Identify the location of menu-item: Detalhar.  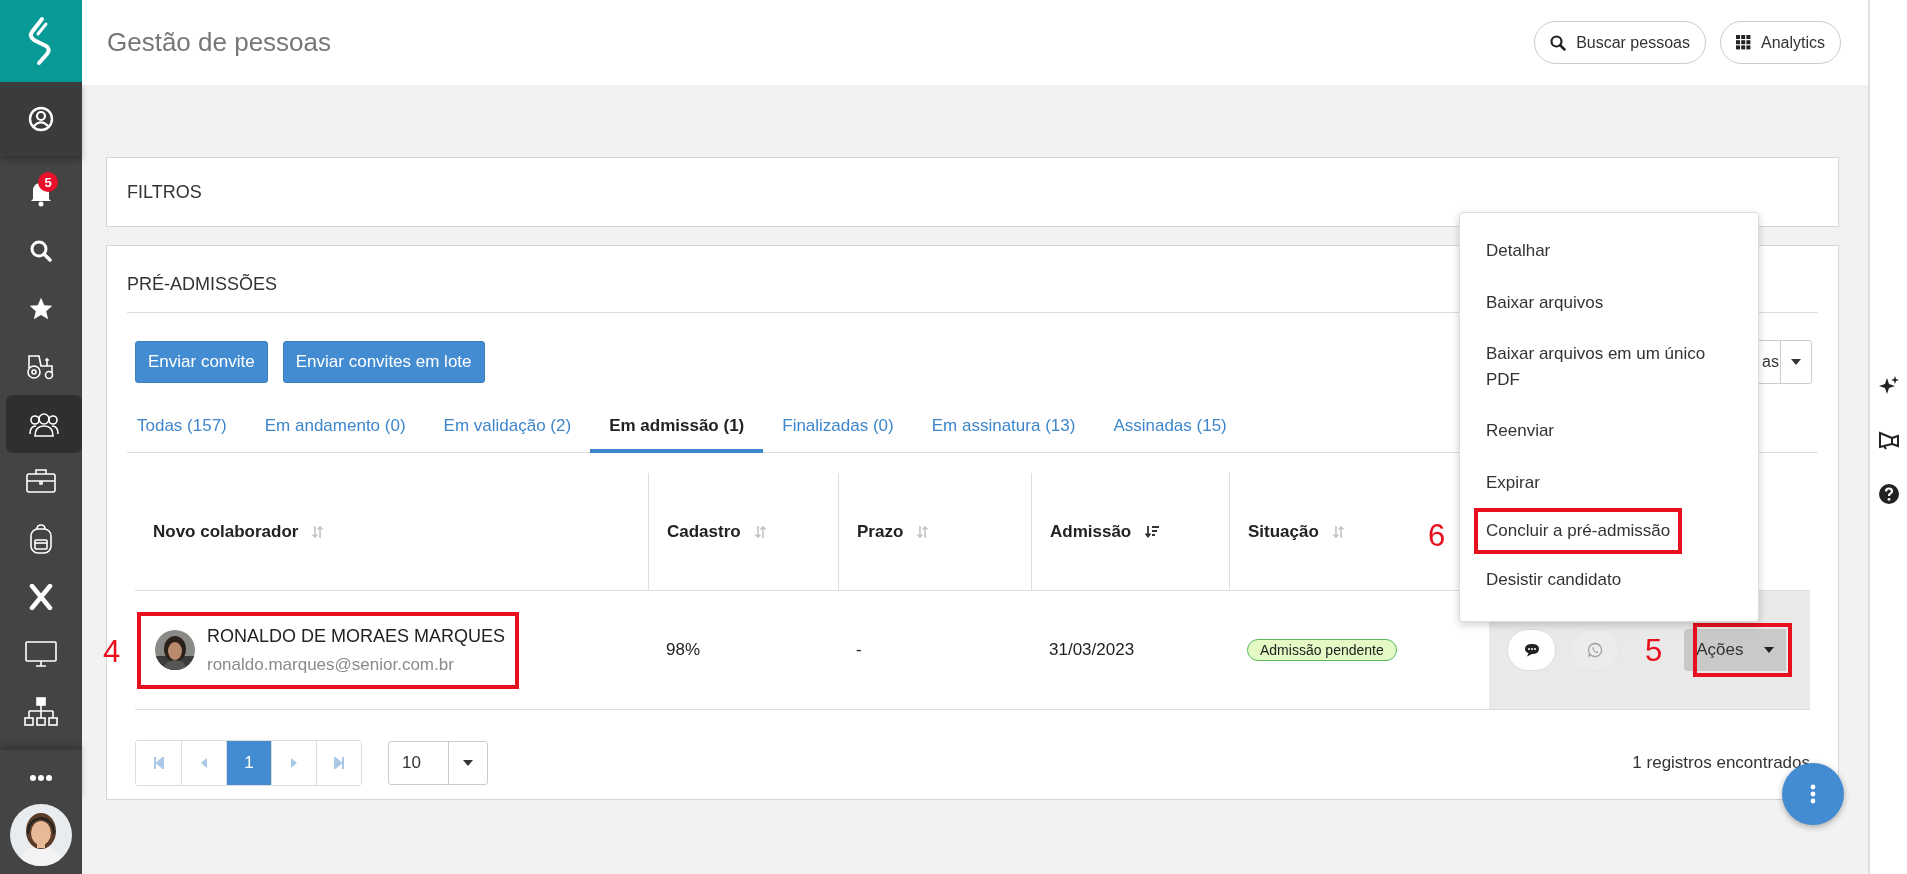
(1609, 251).